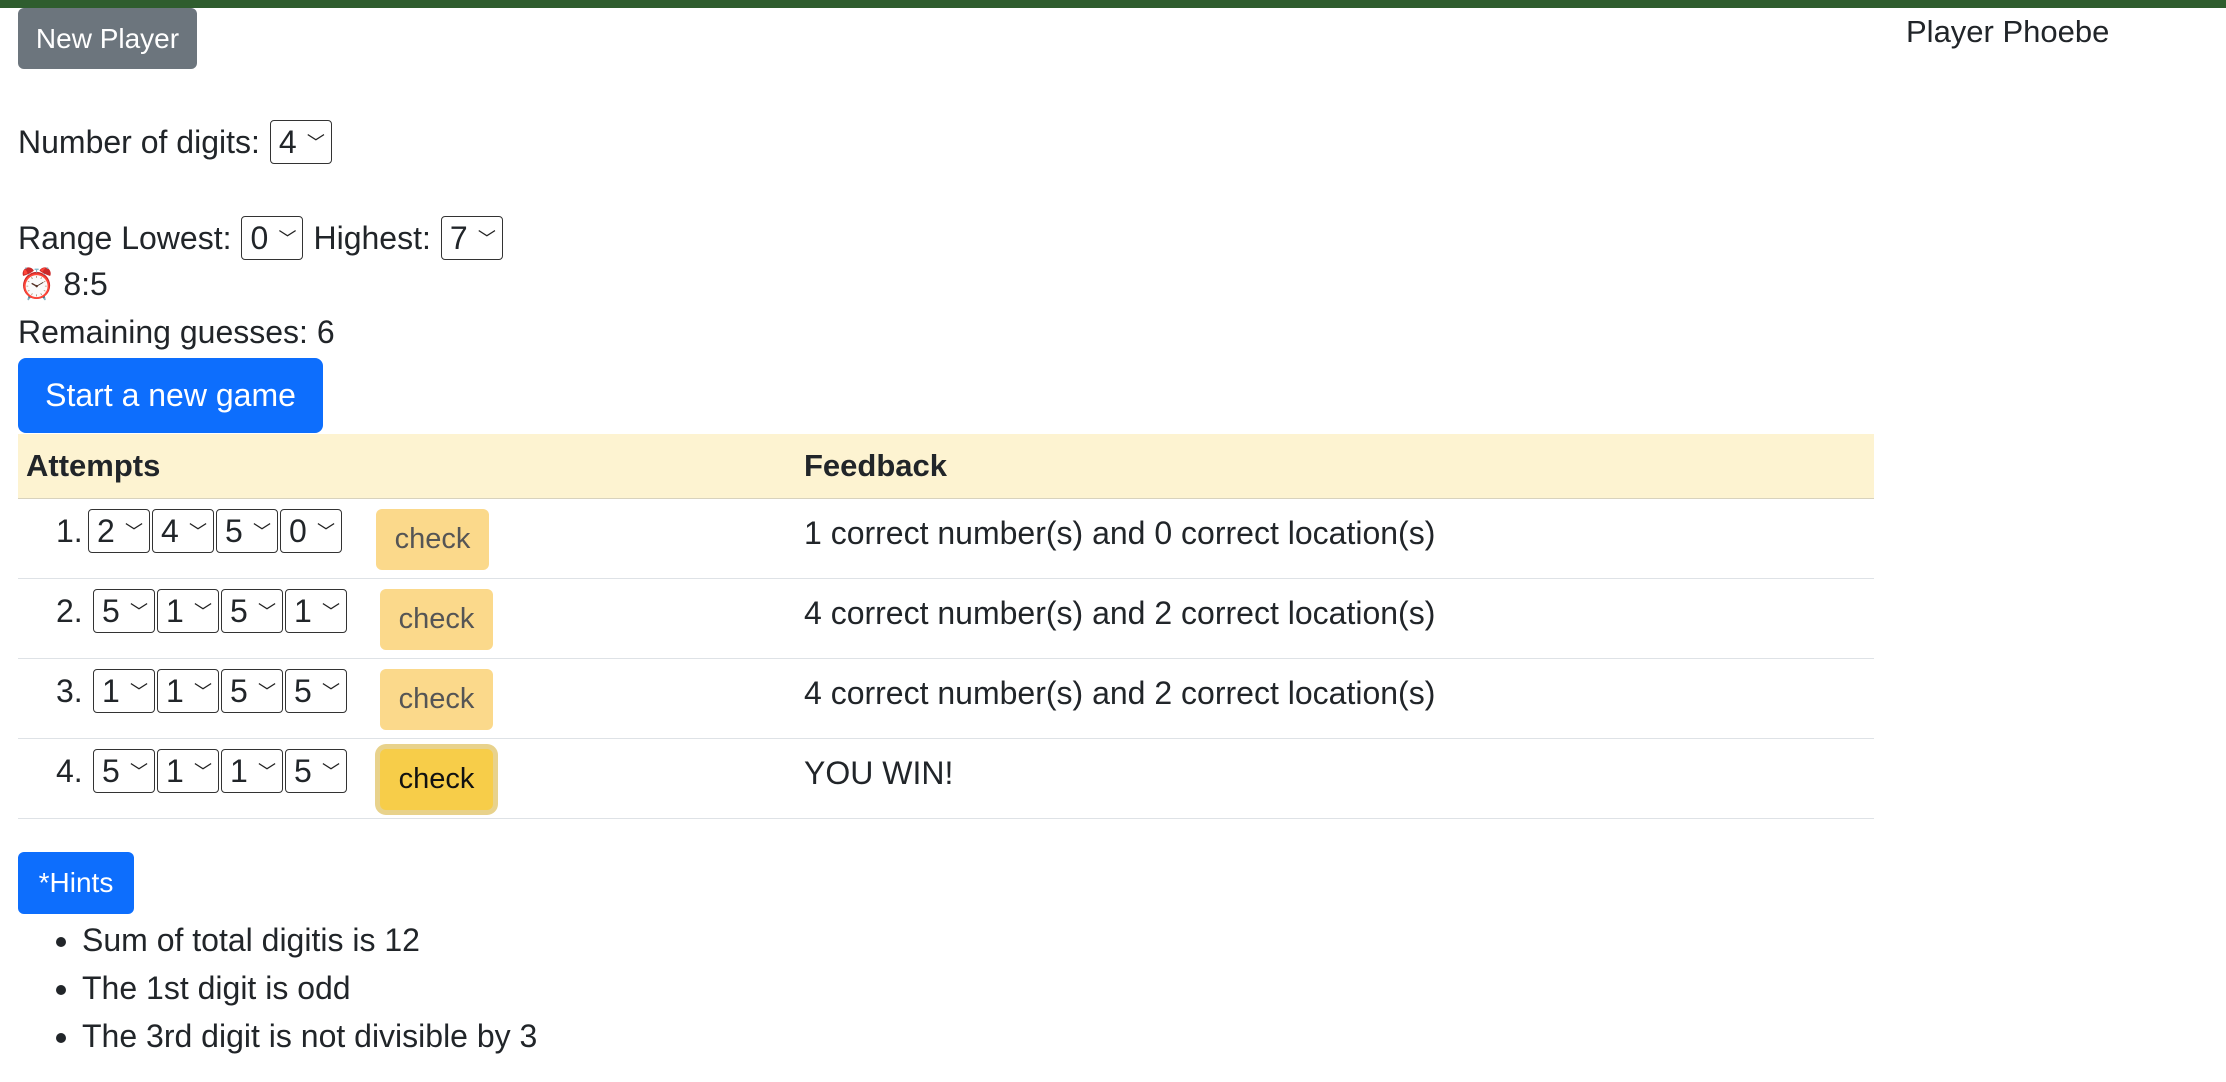 Image resolution: width=2226 pixels, height=1082 pixels. I want to click on range-setting: Range Lowest: 0 ﹀ Highest: 7 ﹀, so click(260, 238).